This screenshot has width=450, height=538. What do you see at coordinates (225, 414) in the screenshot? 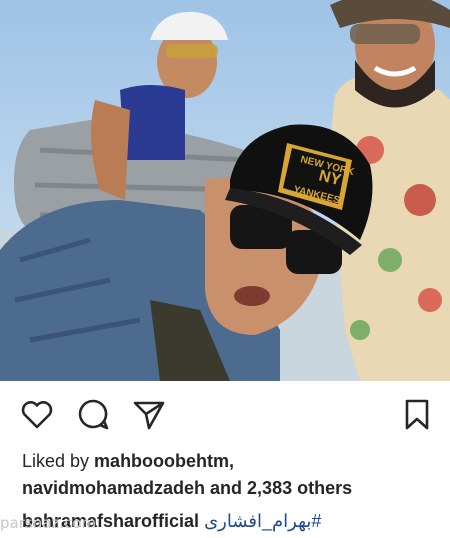
I see `action-bar` at bounding box center [225, 414].